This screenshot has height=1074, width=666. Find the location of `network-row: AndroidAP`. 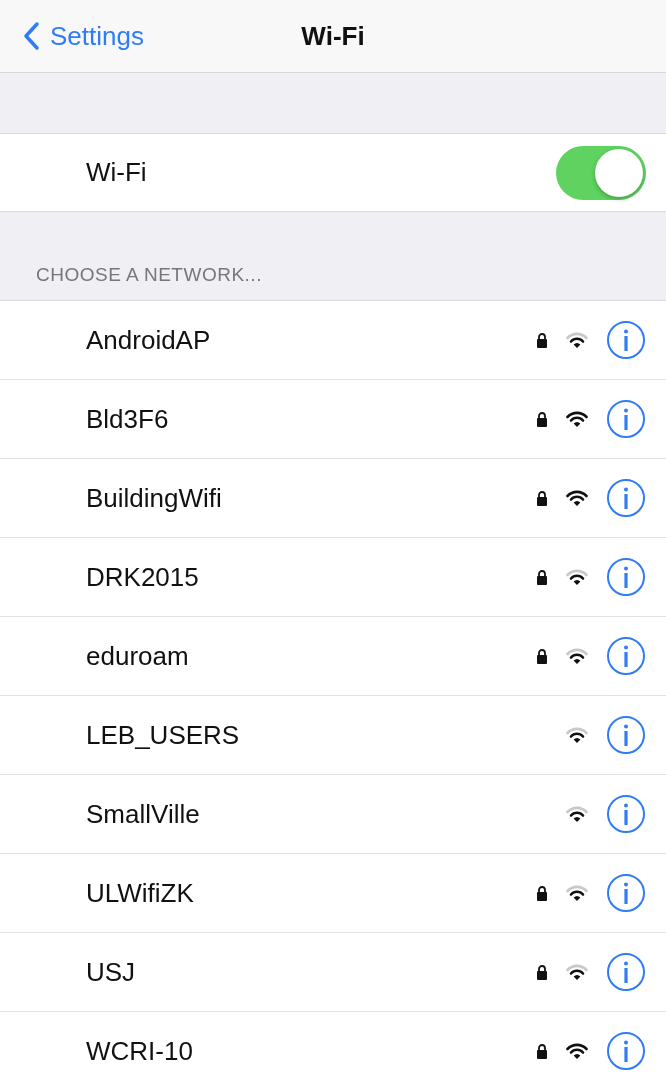

network-row: AndroidAP is located at coordinates (333, 340).